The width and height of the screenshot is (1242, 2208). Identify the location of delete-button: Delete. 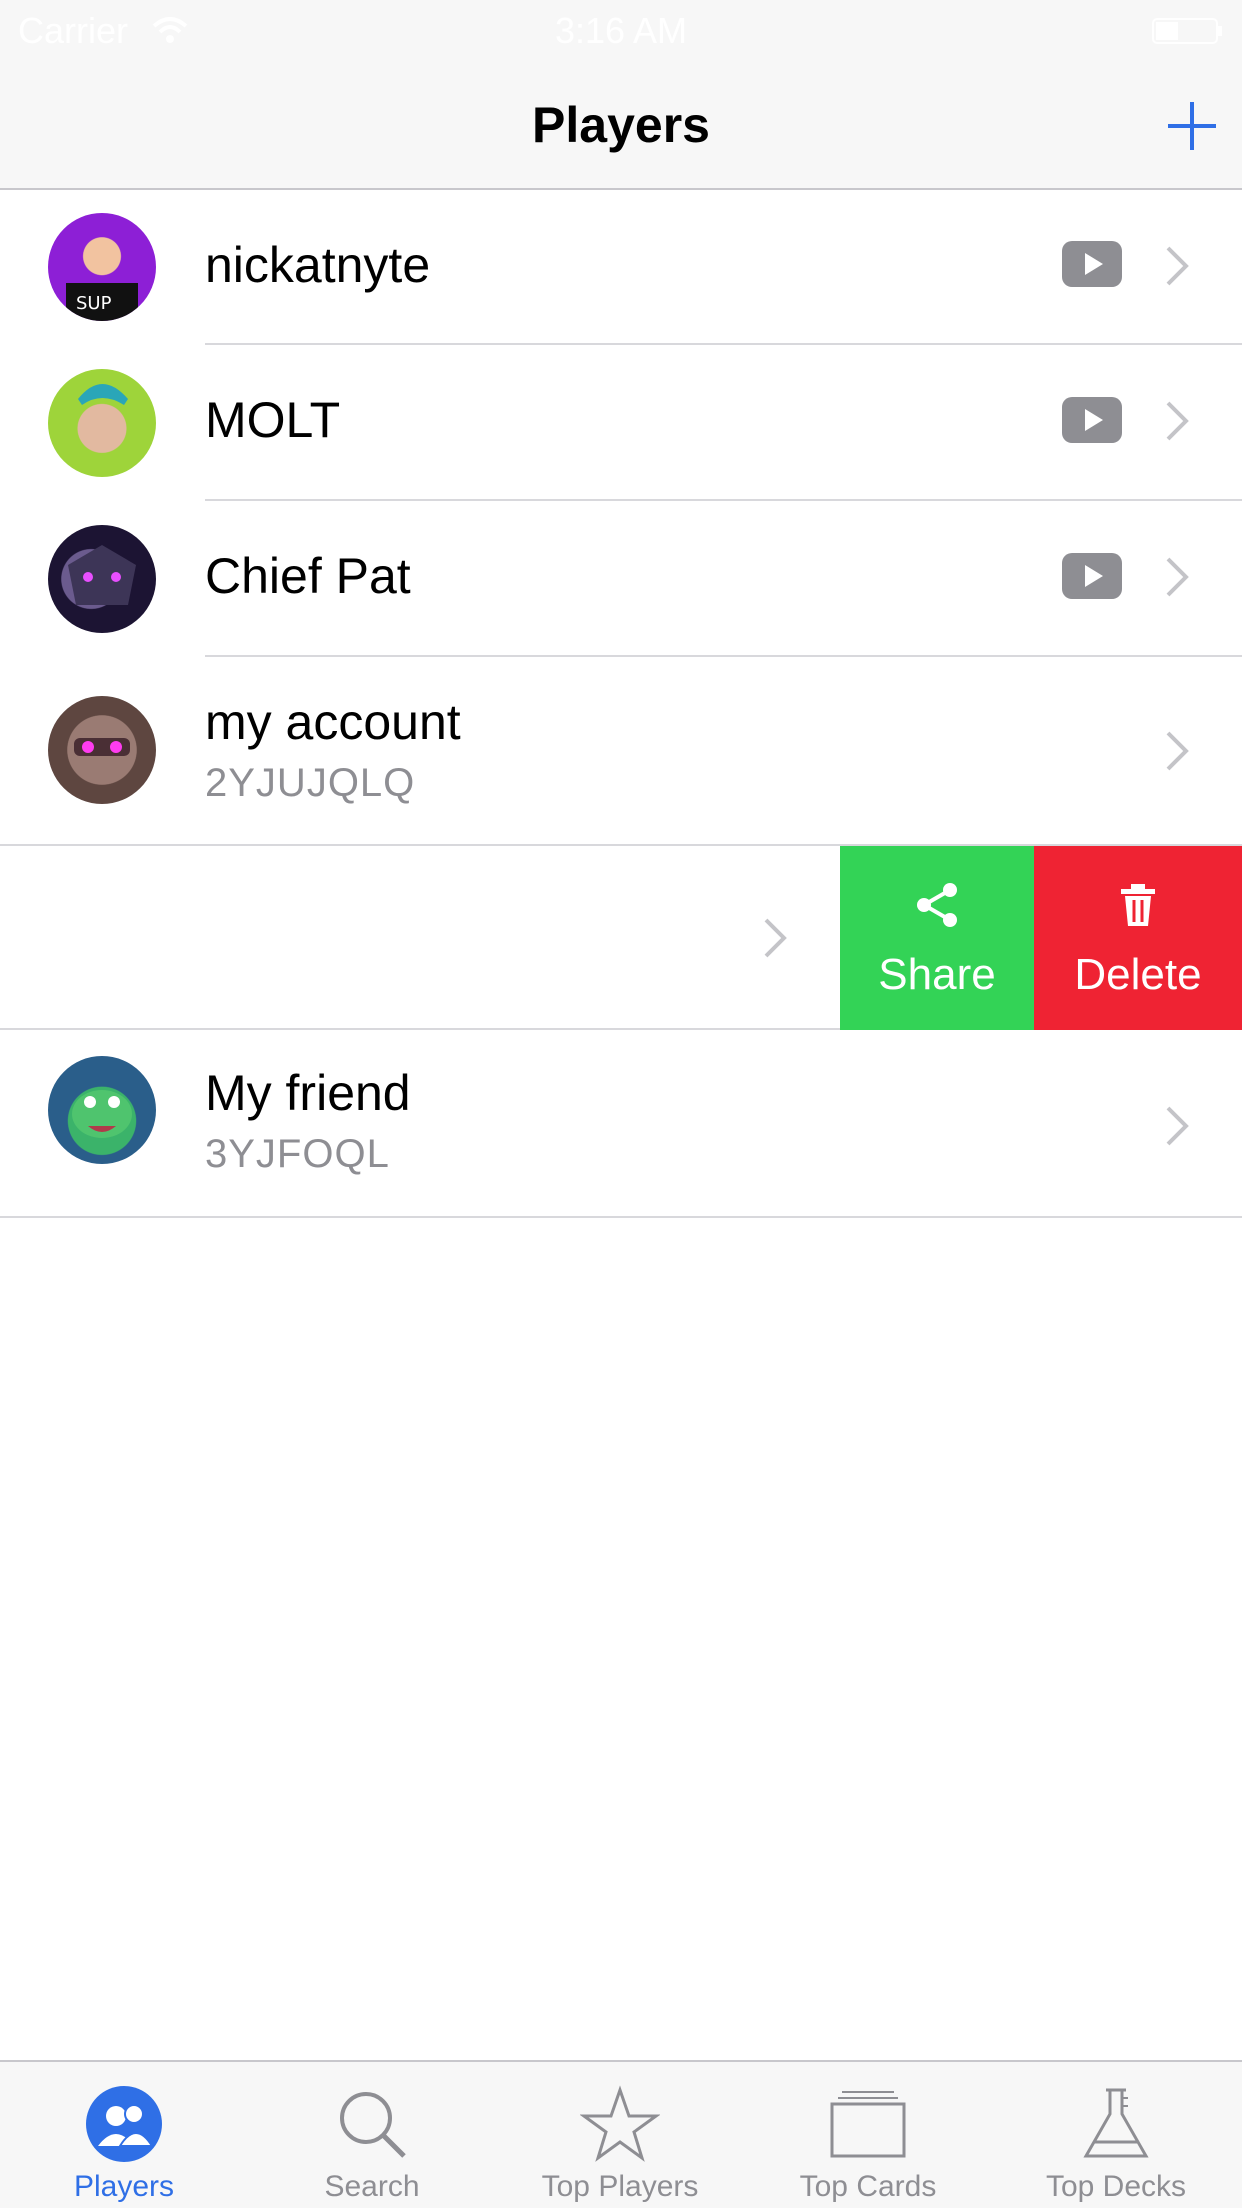
(1138, 938).